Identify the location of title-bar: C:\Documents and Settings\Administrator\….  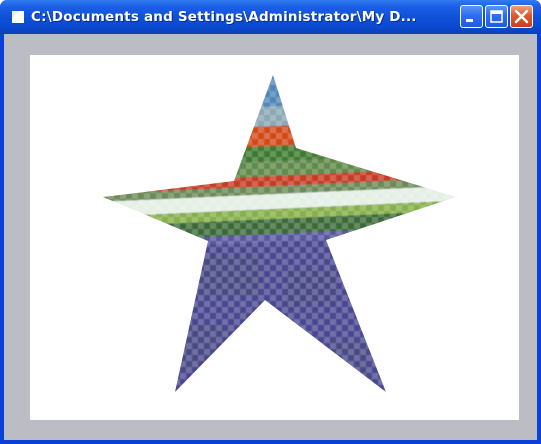
(270, 17).